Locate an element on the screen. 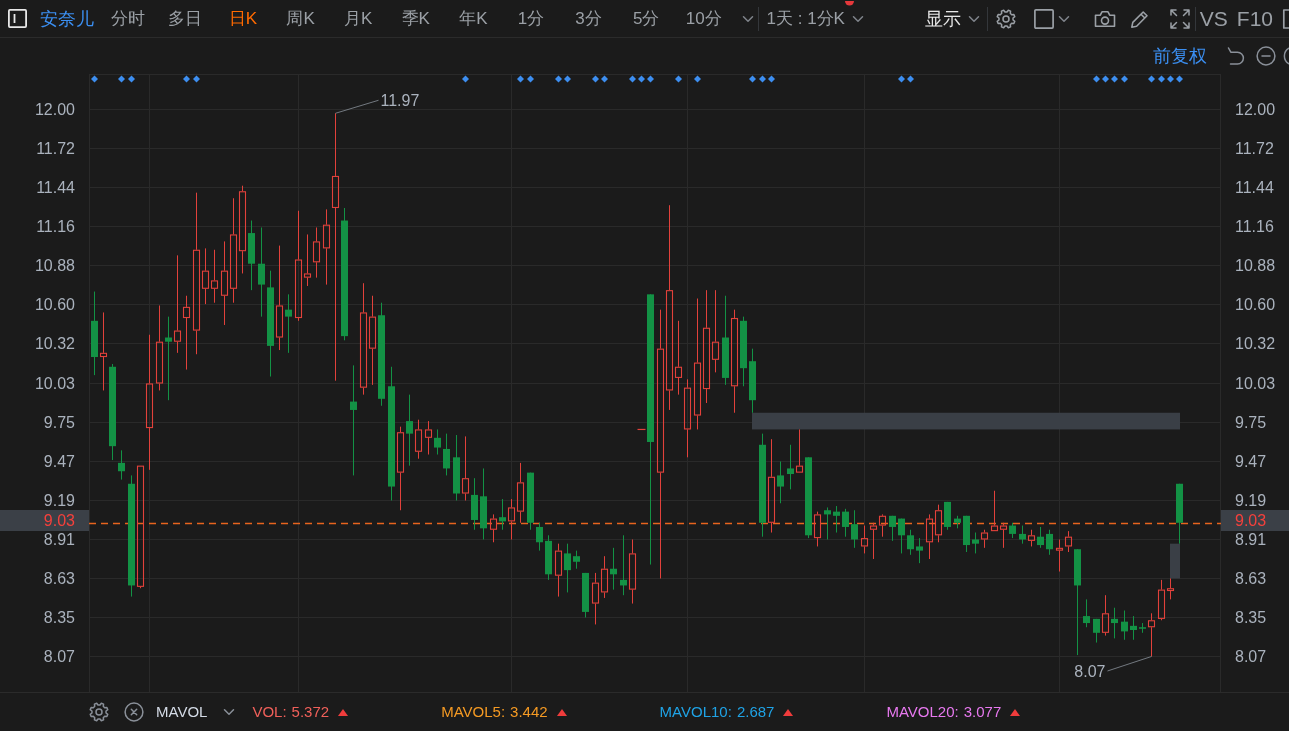 Image resolution: width=1289 pixels, height=731 pixels. period-tab: 日K is located at coordinates (243, 18).